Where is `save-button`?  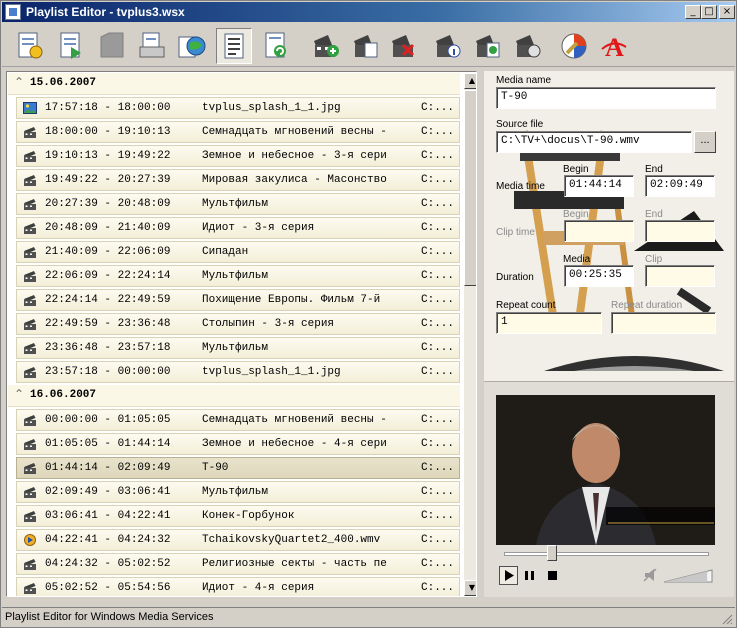
save-button is located at coordinates (112, 46).